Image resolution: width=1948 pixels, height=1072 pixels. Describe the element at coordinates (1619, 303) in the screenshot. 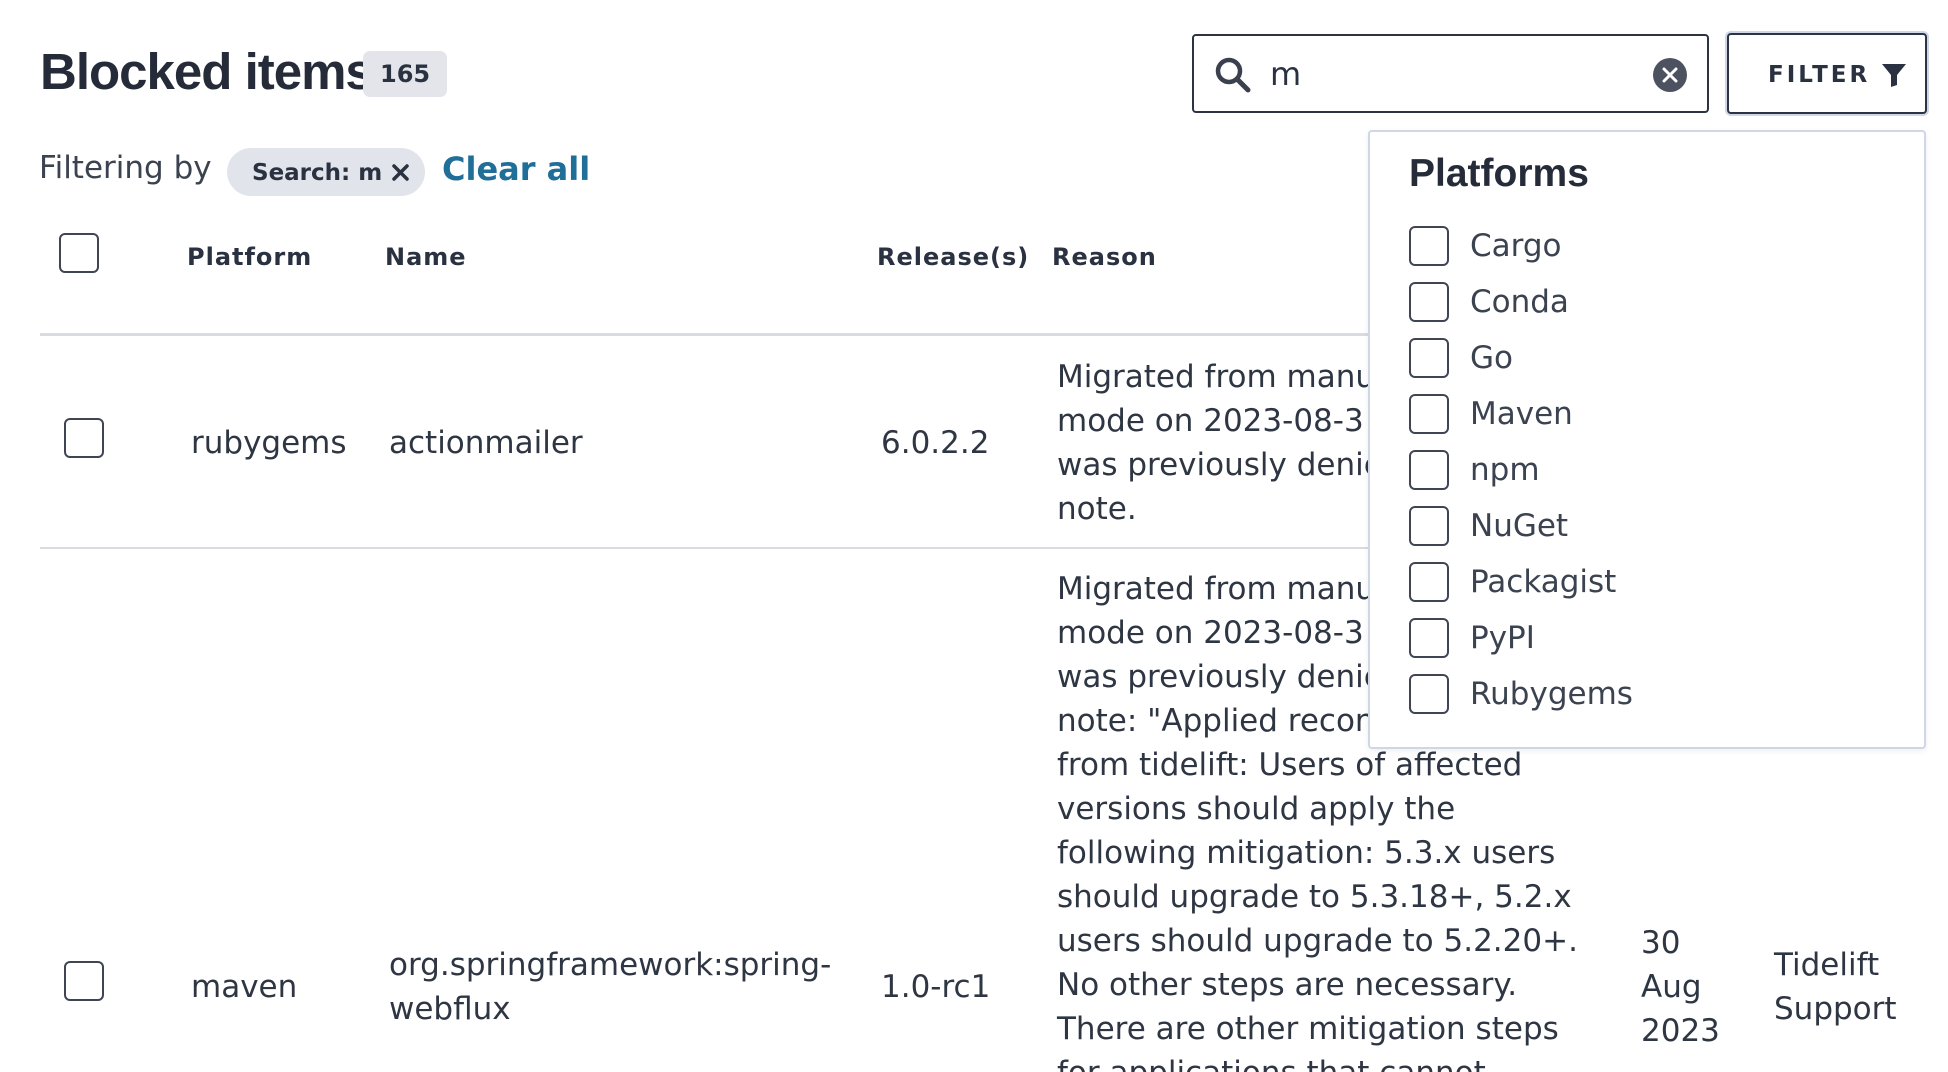

I see `platform-option-conda: Conda` at that location.